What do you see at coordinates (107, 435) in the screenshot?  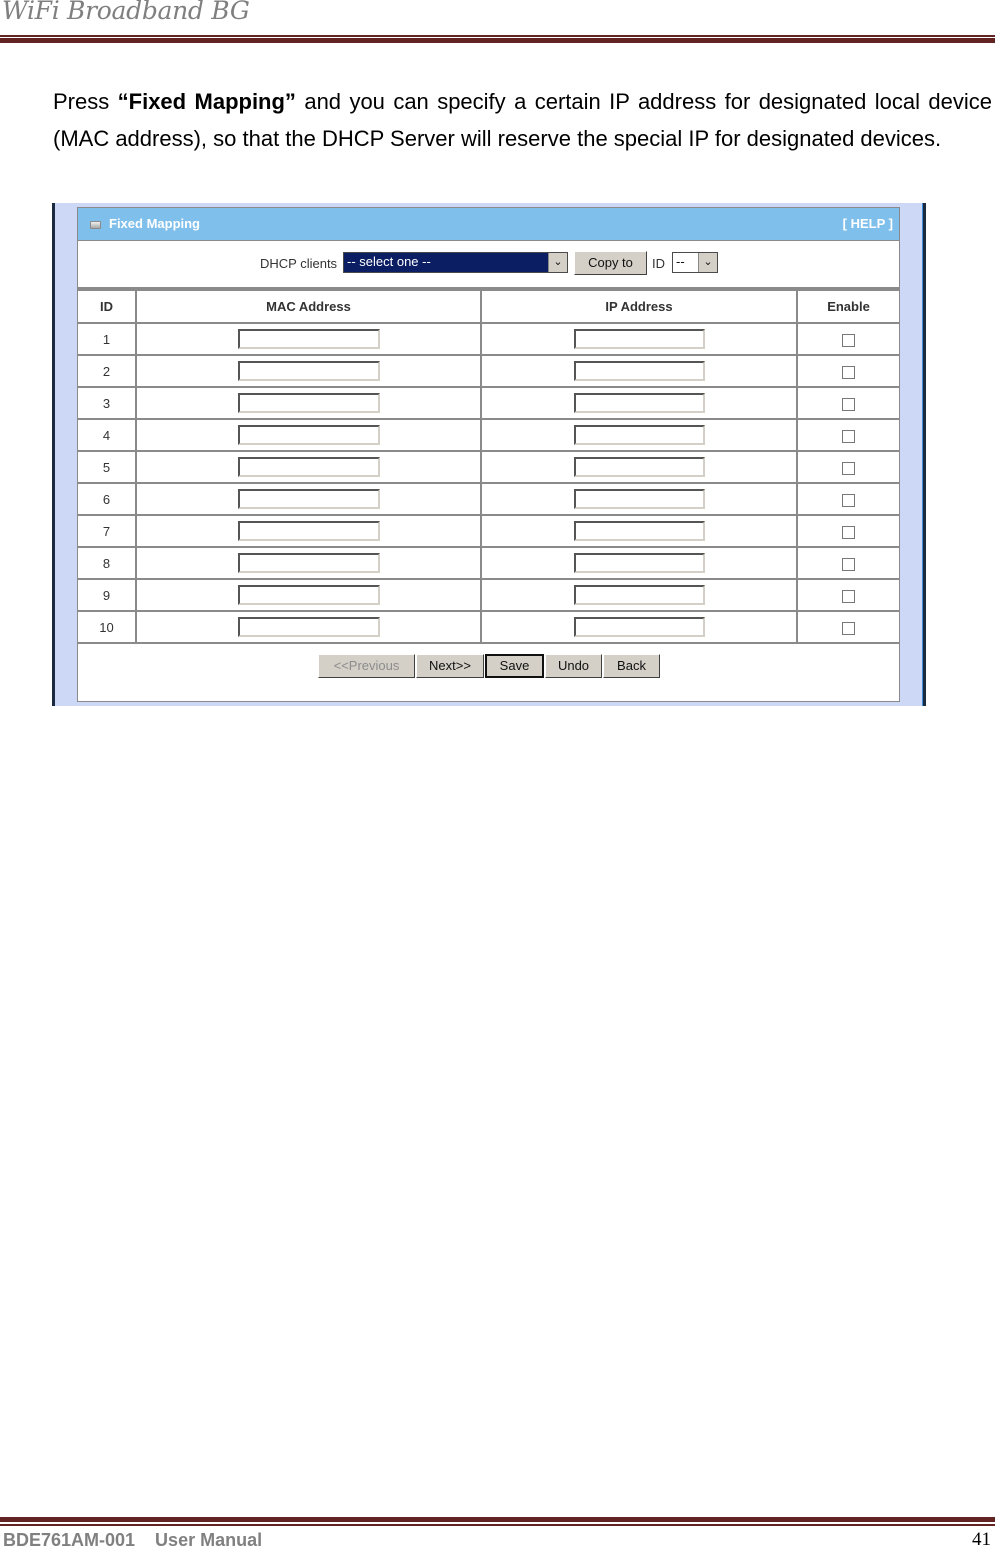 I see `row-id: 4` at bounding box center [107, 435].